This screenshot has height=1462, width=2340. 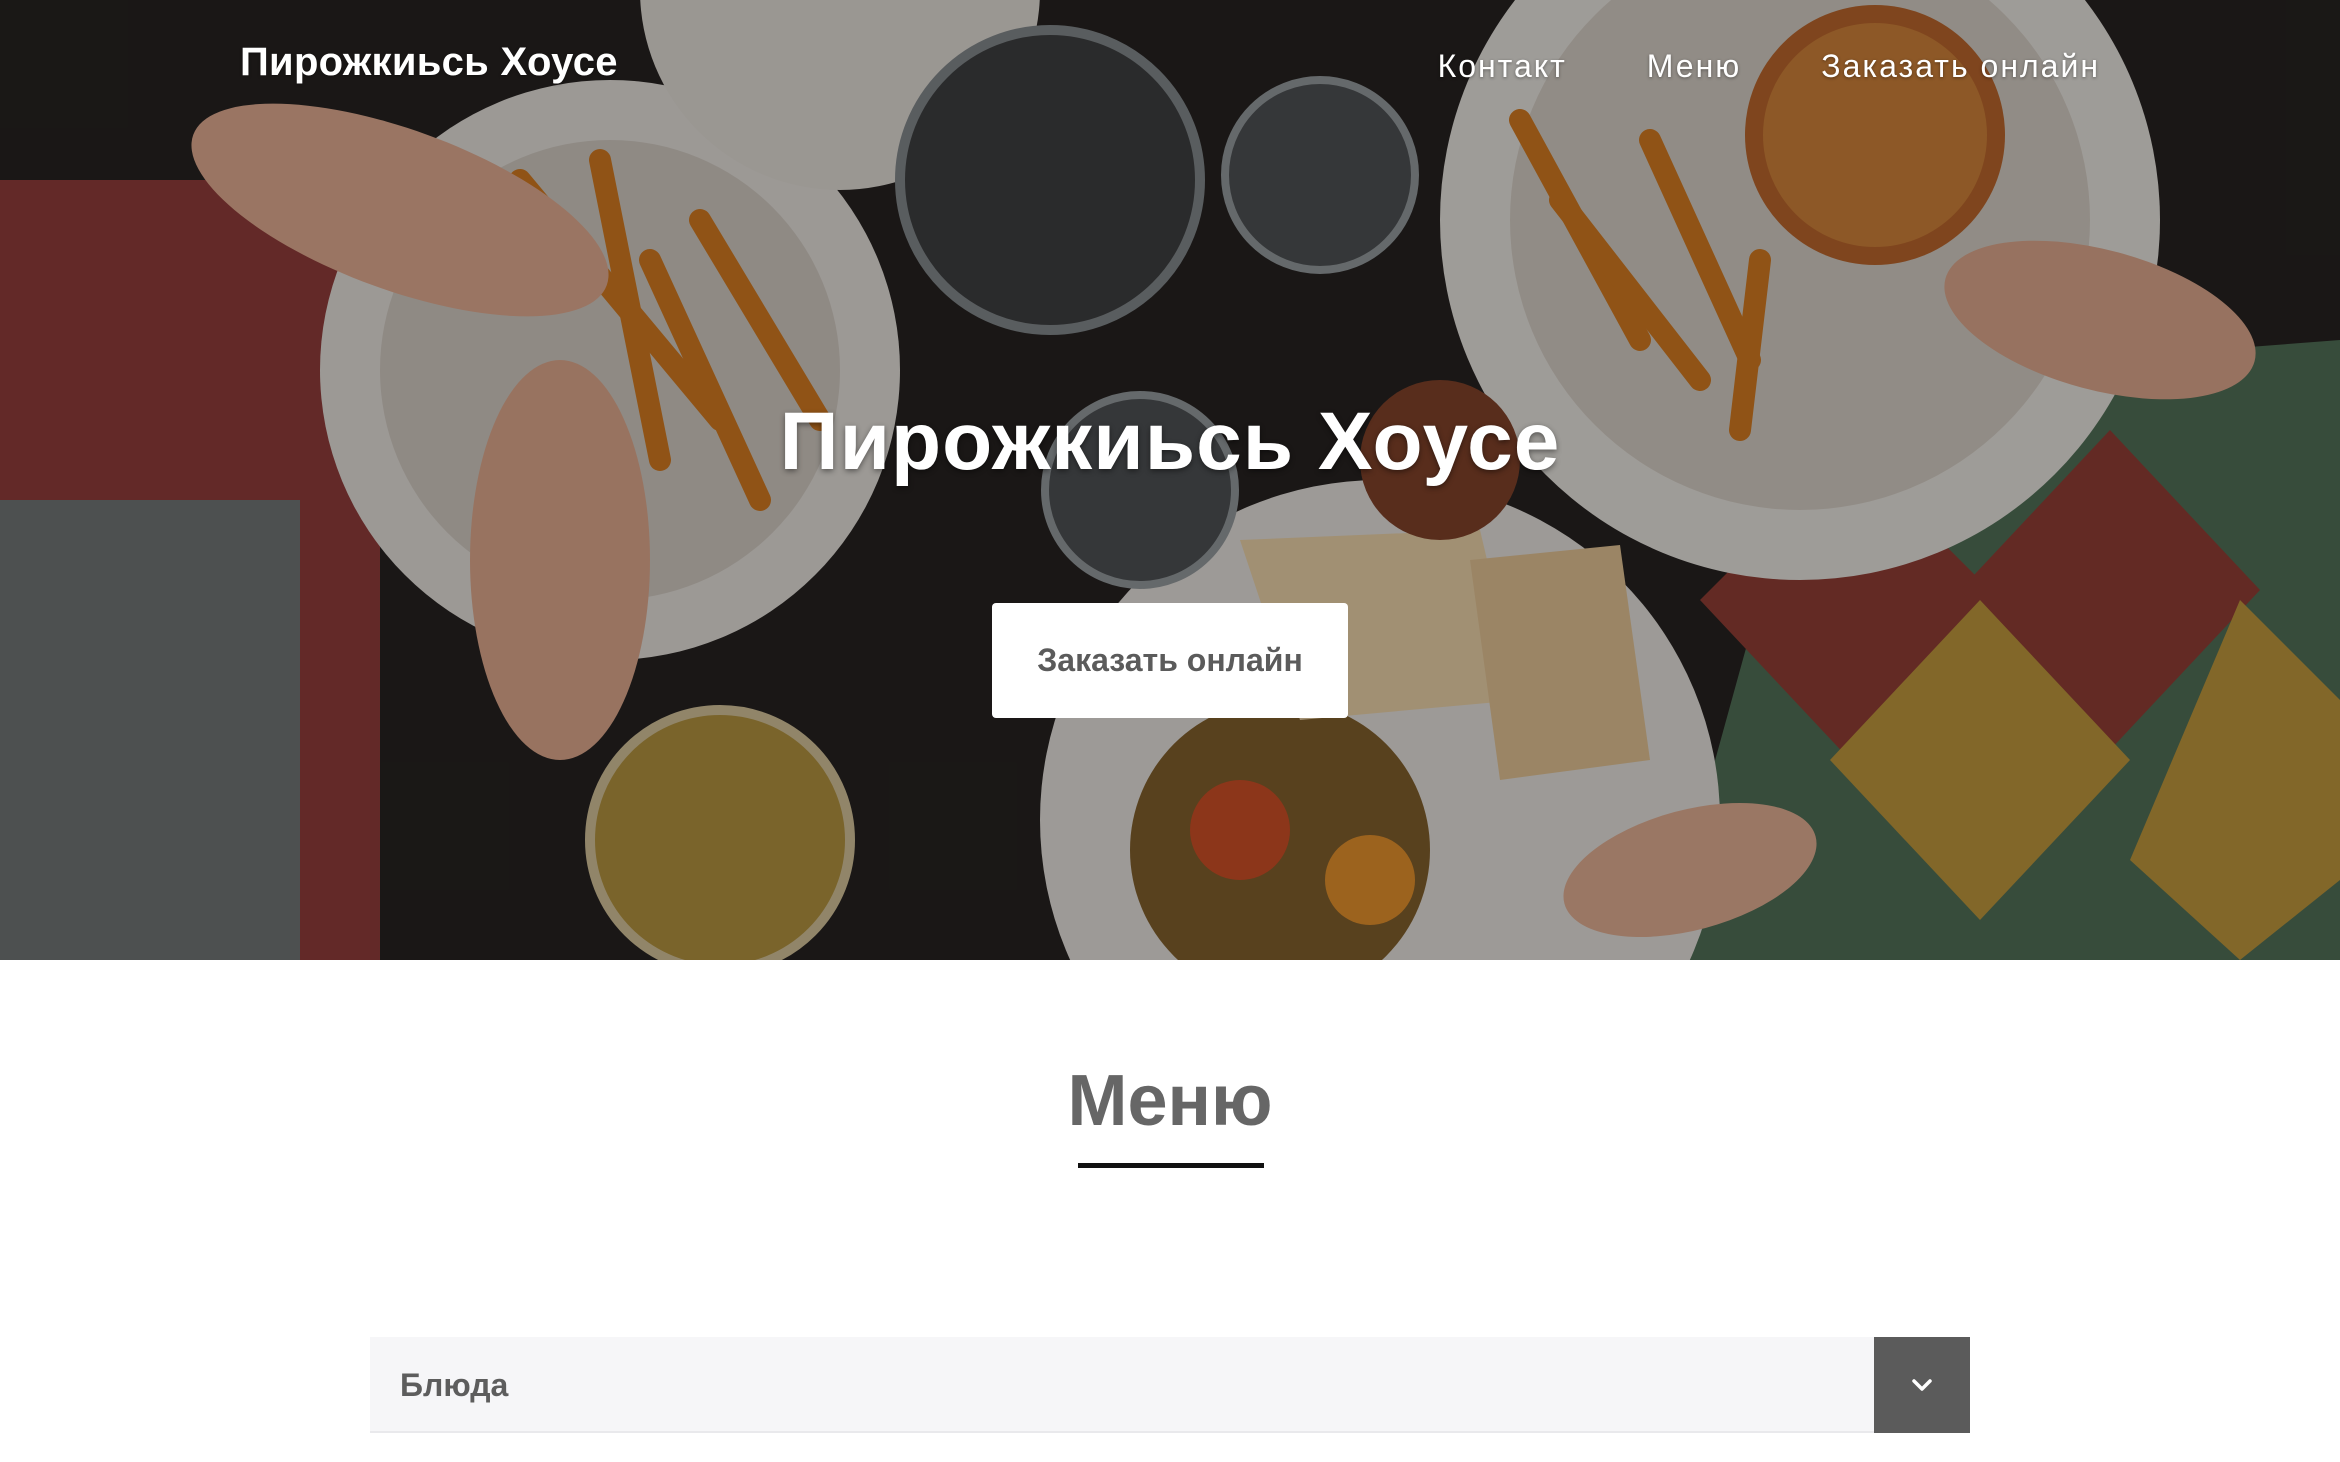 I want to click on hero-title: Пирожкиьсь Хоусе, so click(x=1170, y=441).